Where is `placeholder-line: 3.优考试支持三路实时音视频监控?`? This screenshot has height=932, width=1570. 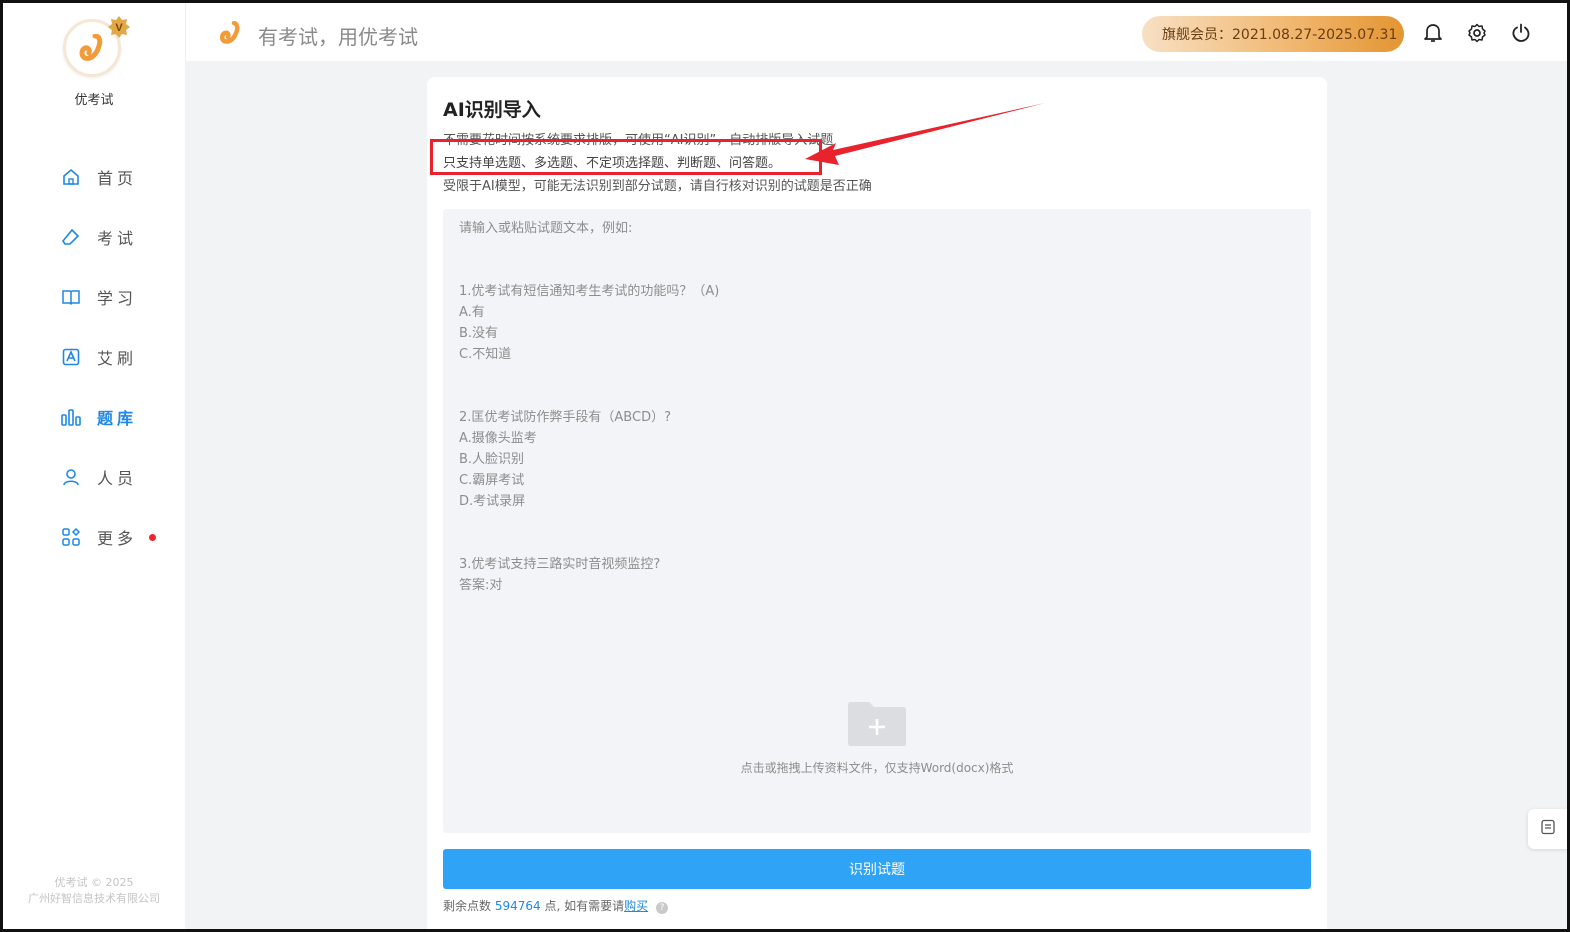 placeholder-line: 3.优考试支持三路实时音视频监控? is located at coordinates (560, 564).